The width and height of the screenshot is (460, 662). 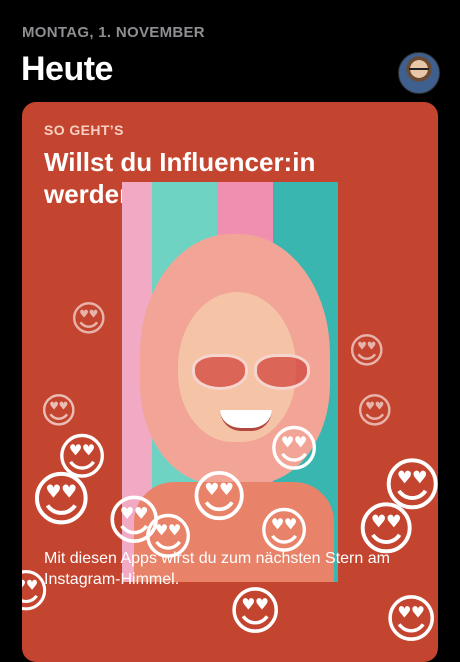 I want to click on photo-sunglasses-right, so click(x=282, y=372).